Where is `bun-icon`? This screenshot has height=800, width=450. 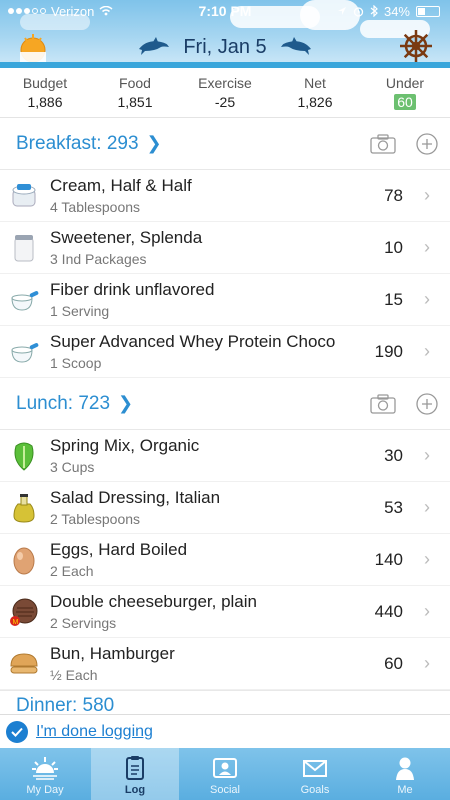 bun-icon is located at coordinates (24, 664).